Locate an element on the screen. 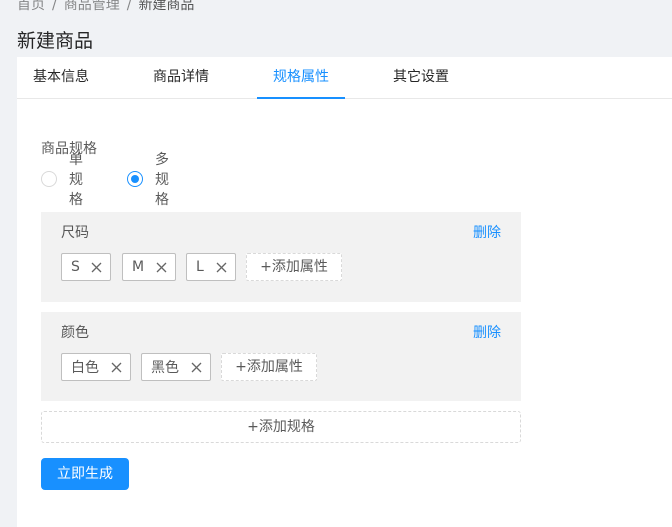 The width and height of the screenshot is (672, 527). breadcrumb-home: 首页 is located at coordinates (31, 7).